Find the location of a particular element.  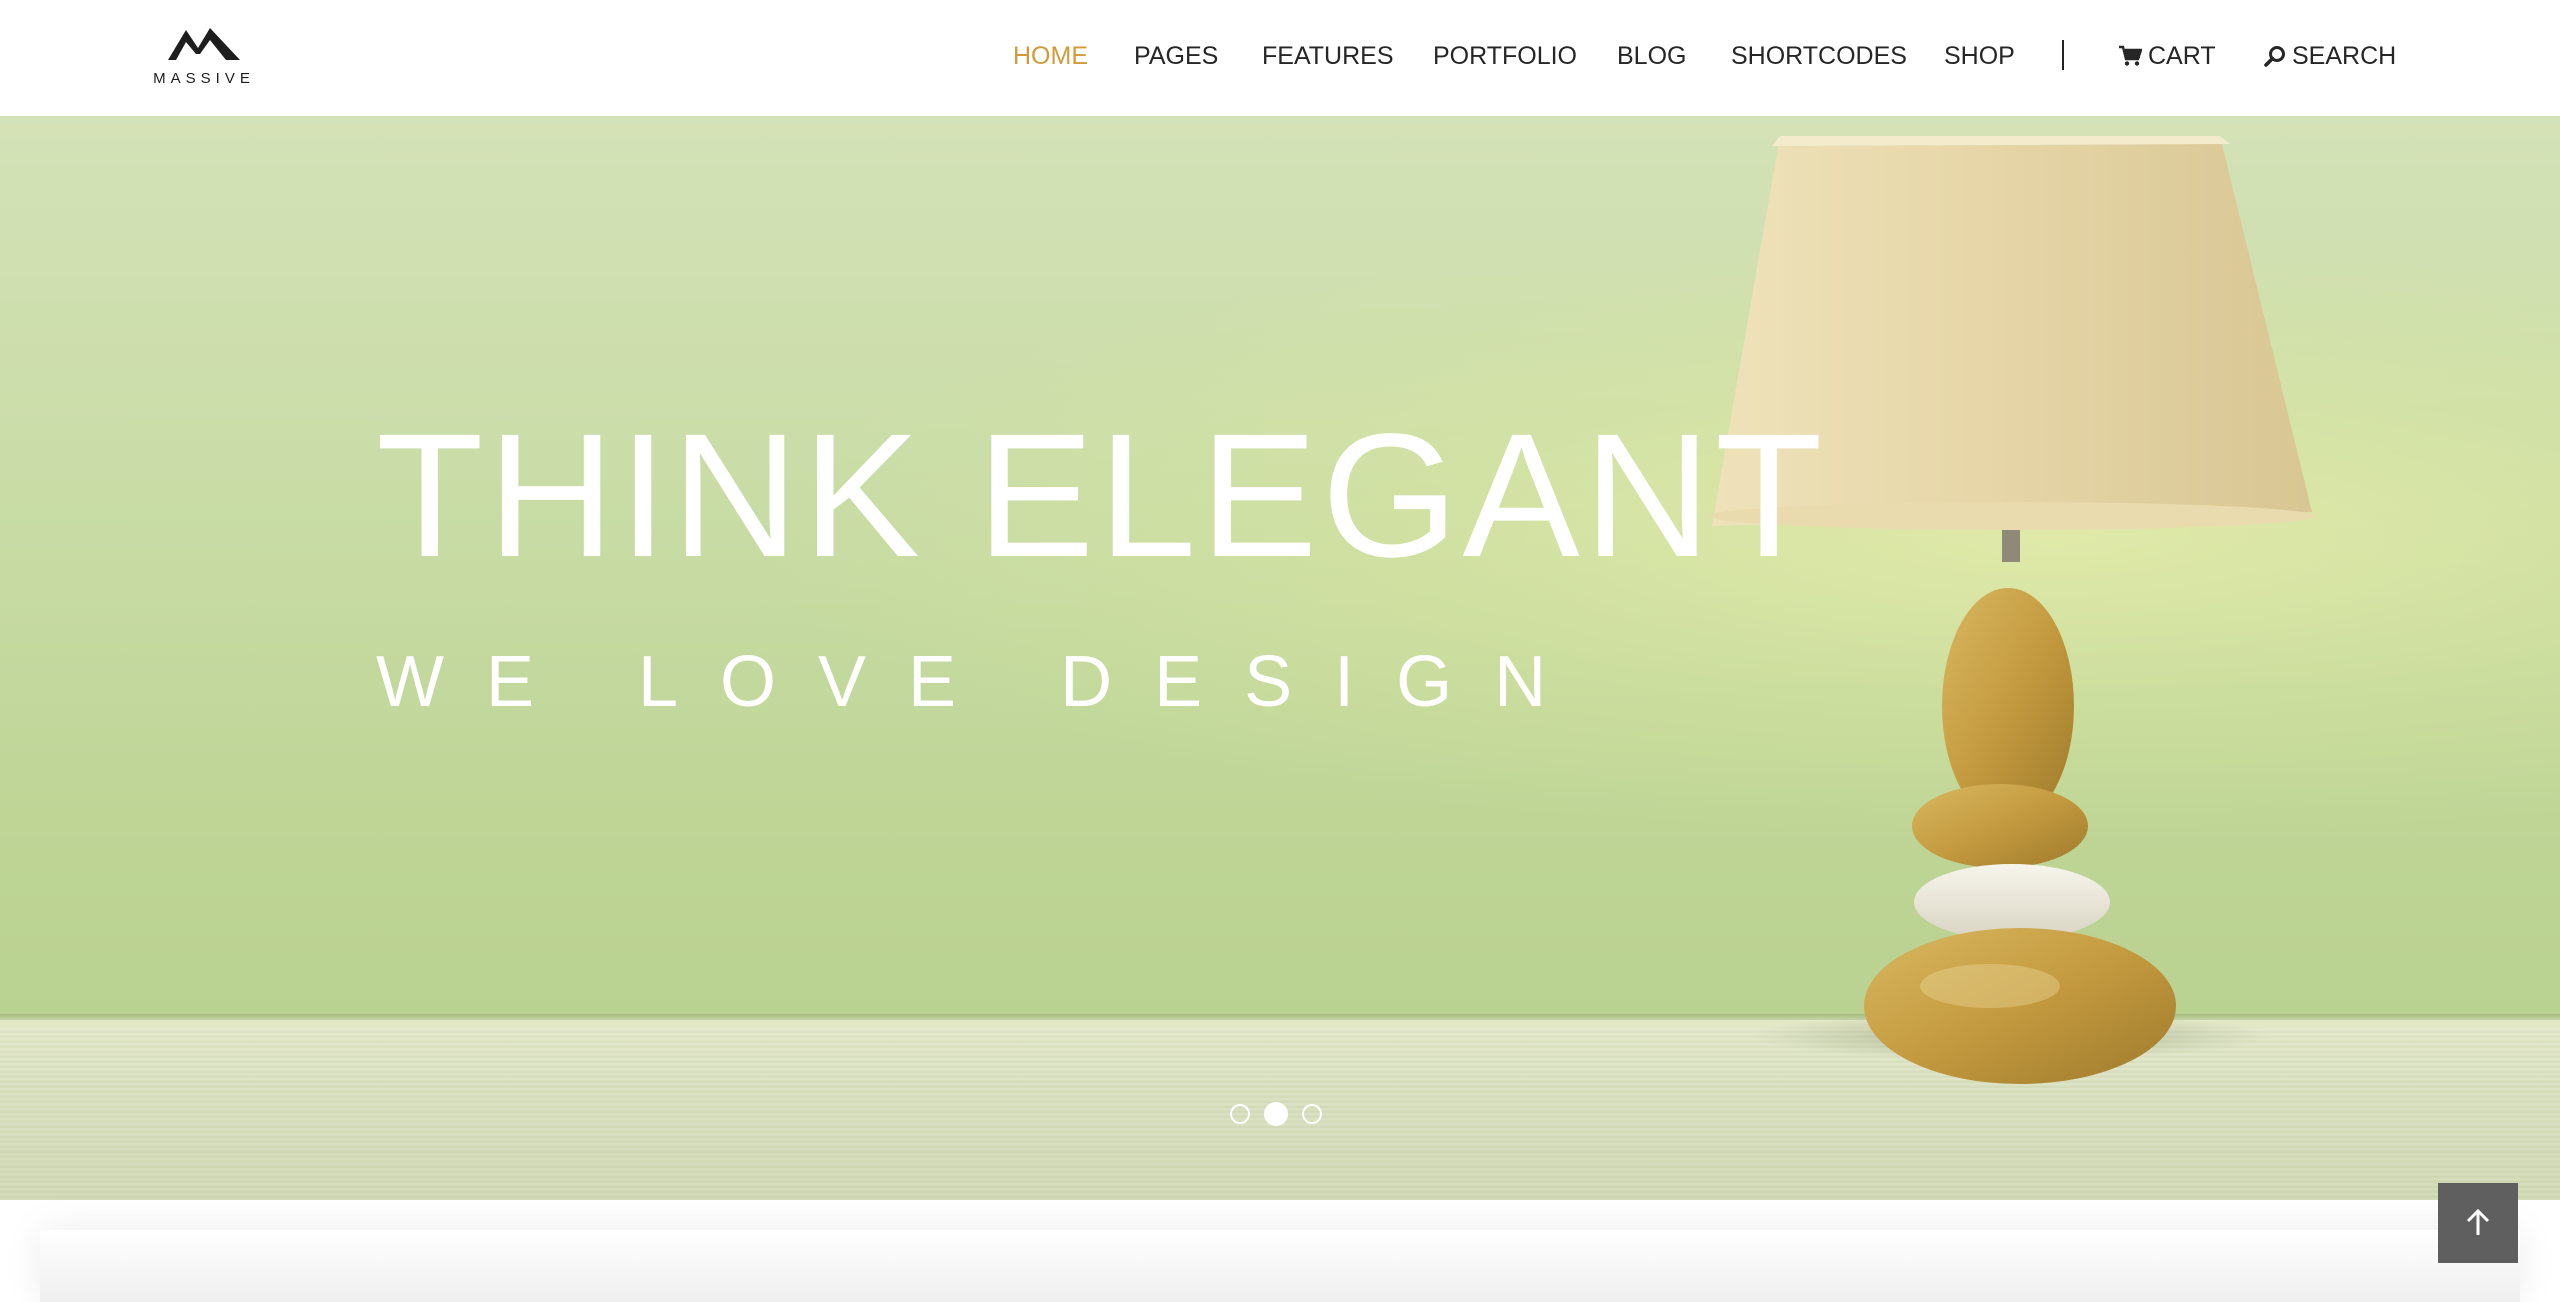

nav-item-features: FEATURES is located at coordinates (1328, 56).